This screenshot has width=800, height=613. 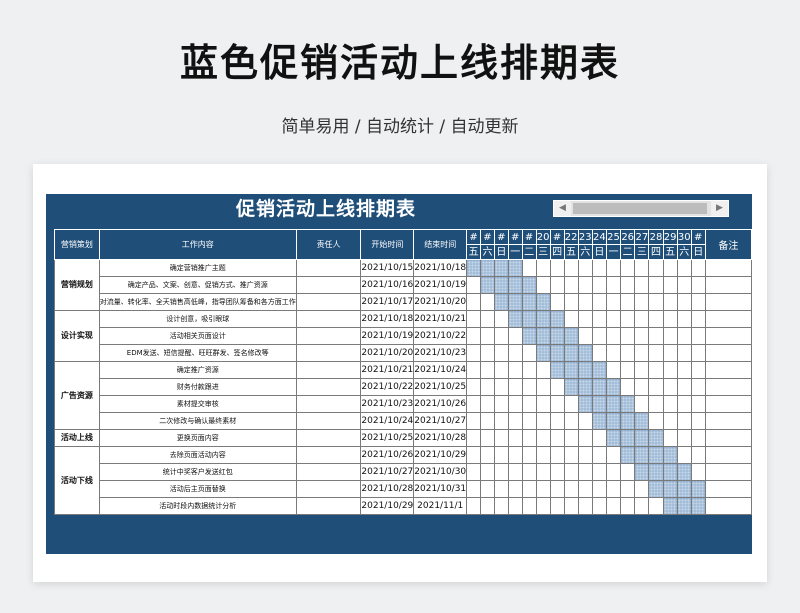 What do you see at coordinates (440, 370) in the screenshot?
I see `end-date-cell: 2021/10/24` at bounding box center [440, 370].